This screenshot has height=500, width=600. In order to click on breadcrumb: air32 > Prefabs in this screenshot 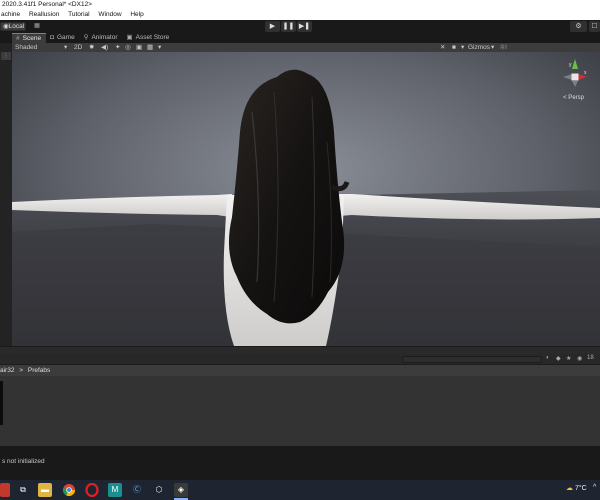, I will do `click(300, 370)`.